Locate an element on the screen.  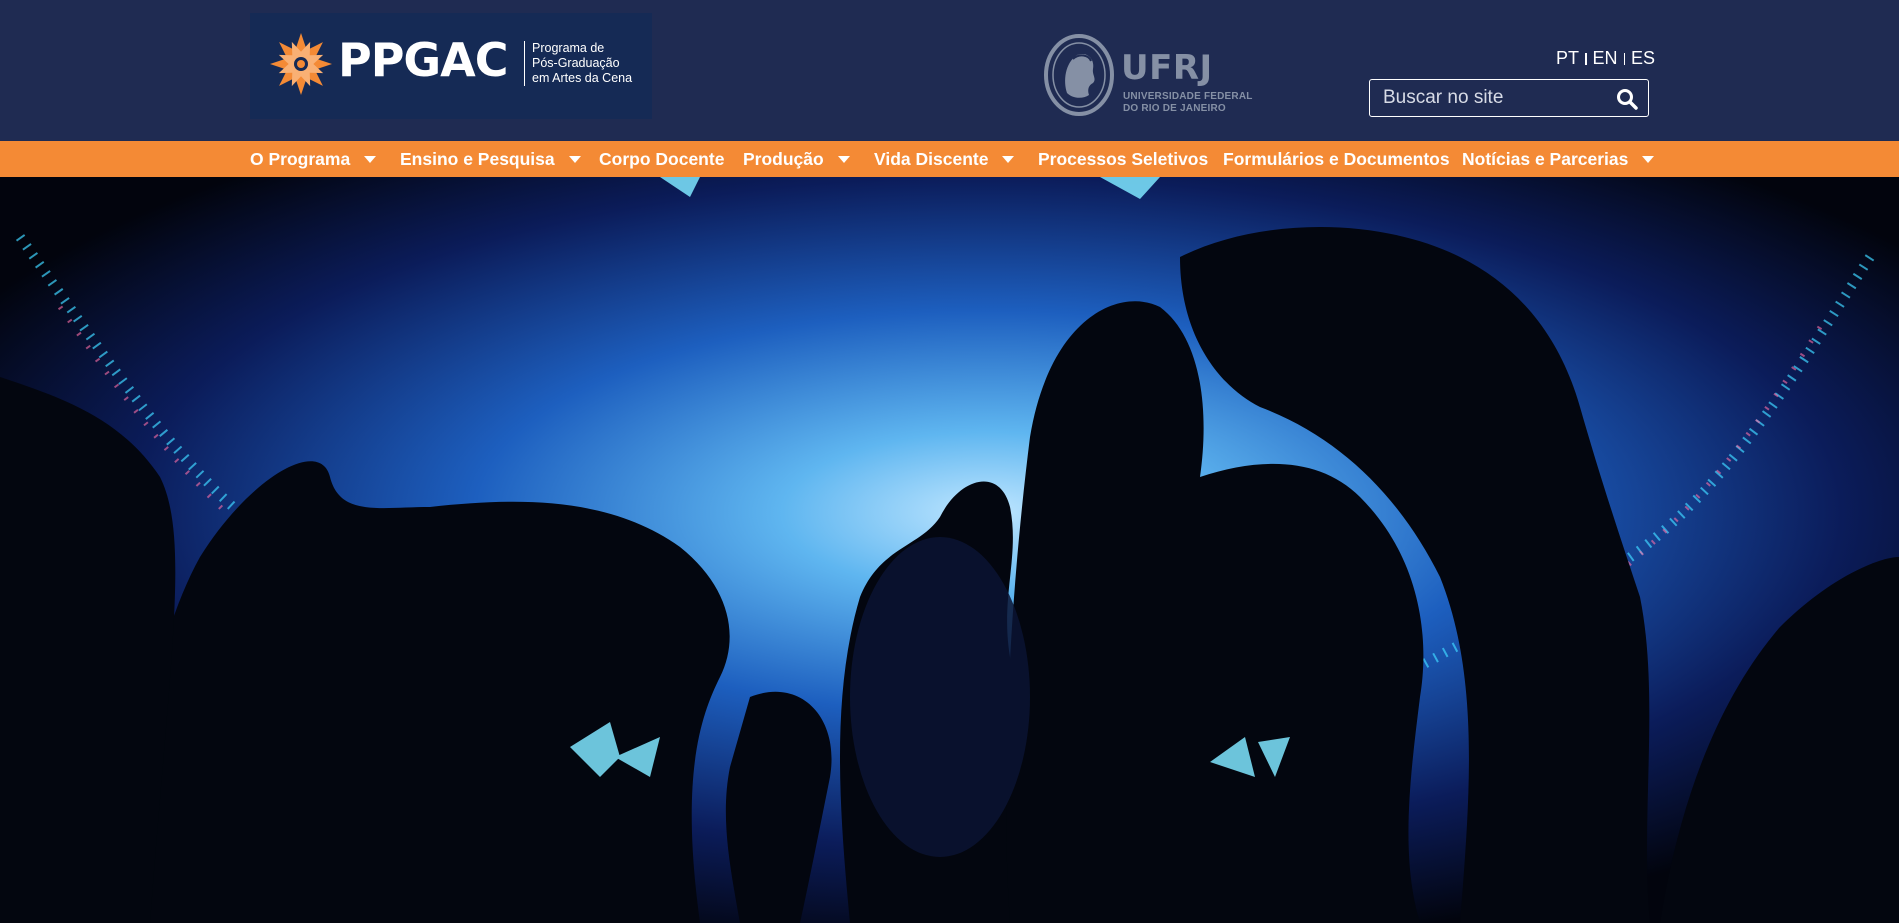
ufrj-seal-icon is located at coordinates (1079, 75).